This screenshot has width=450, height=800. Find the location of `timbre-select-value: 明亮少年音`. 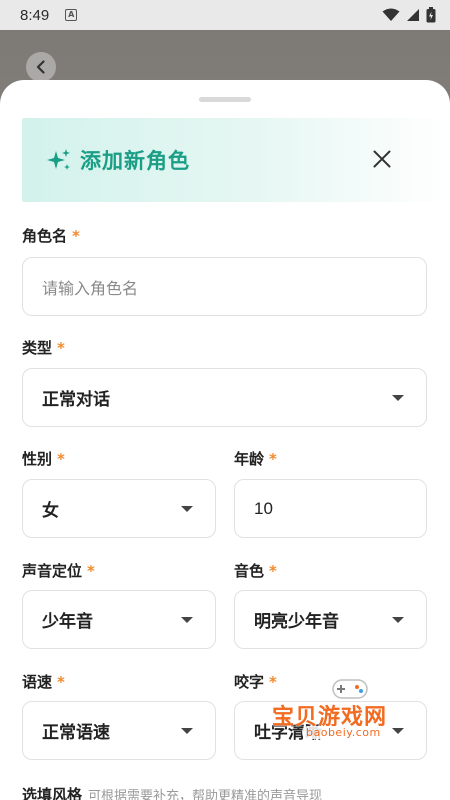

timbre-select-value: 明亮少年音 is located at coordinates (296, 622).